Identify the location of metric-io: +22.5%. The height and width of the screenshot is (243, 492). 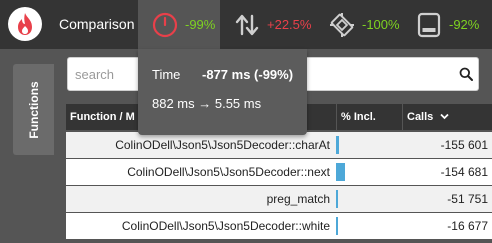
(277, 24).